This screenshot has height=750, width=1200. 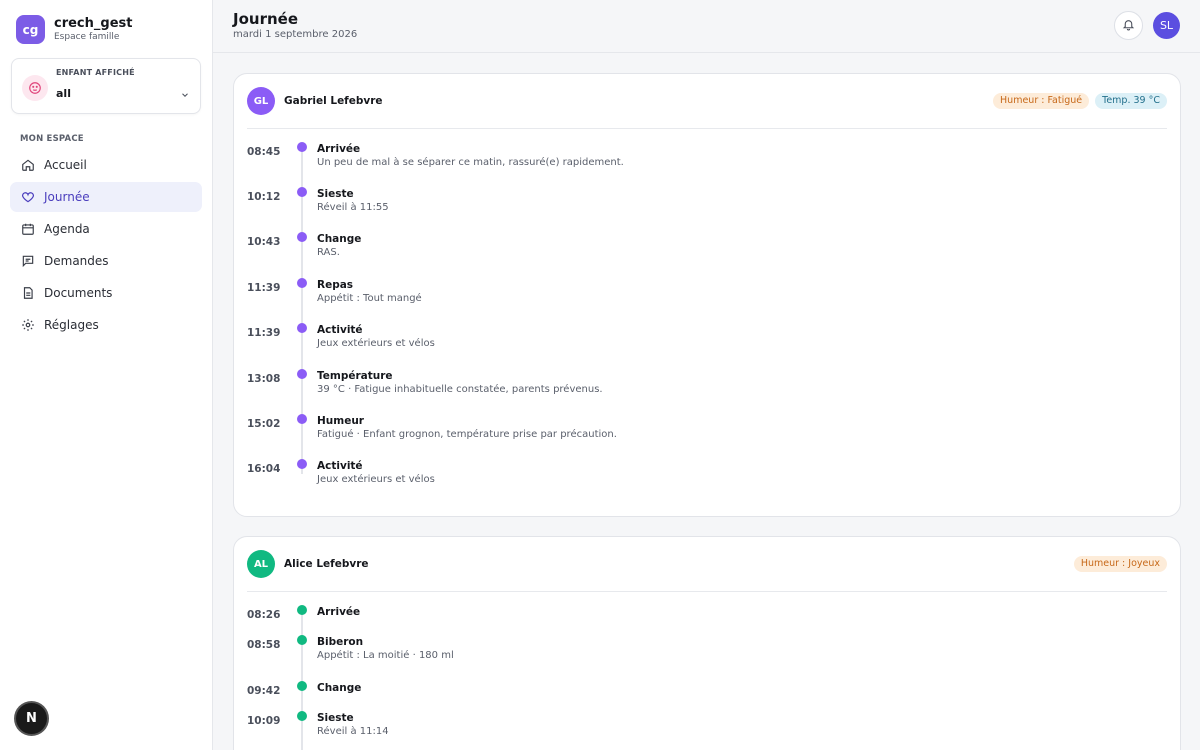 I want to click on event-time: 13:08, so click(x=264, y=379).